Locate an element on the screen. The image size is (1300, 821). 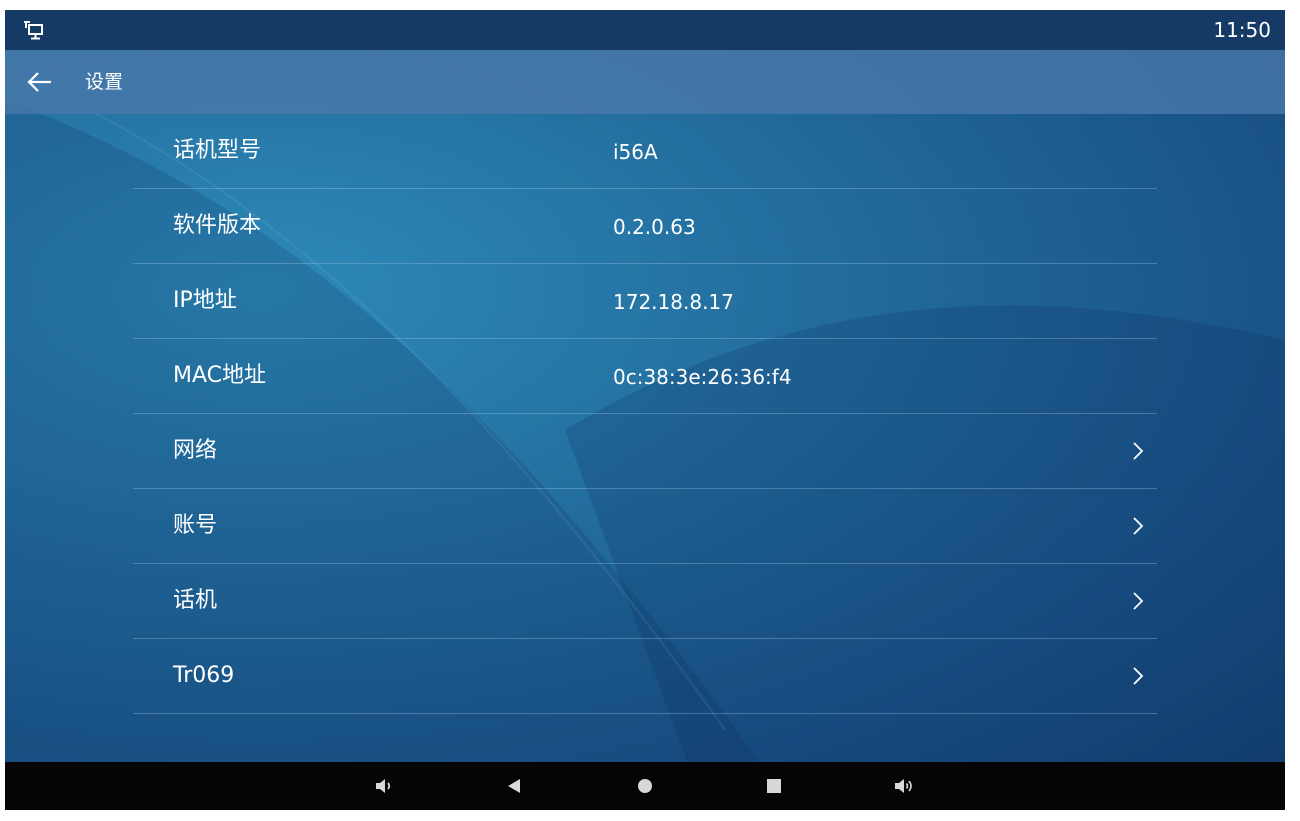
setting-value: i56A is located at coordinates (635, 152).